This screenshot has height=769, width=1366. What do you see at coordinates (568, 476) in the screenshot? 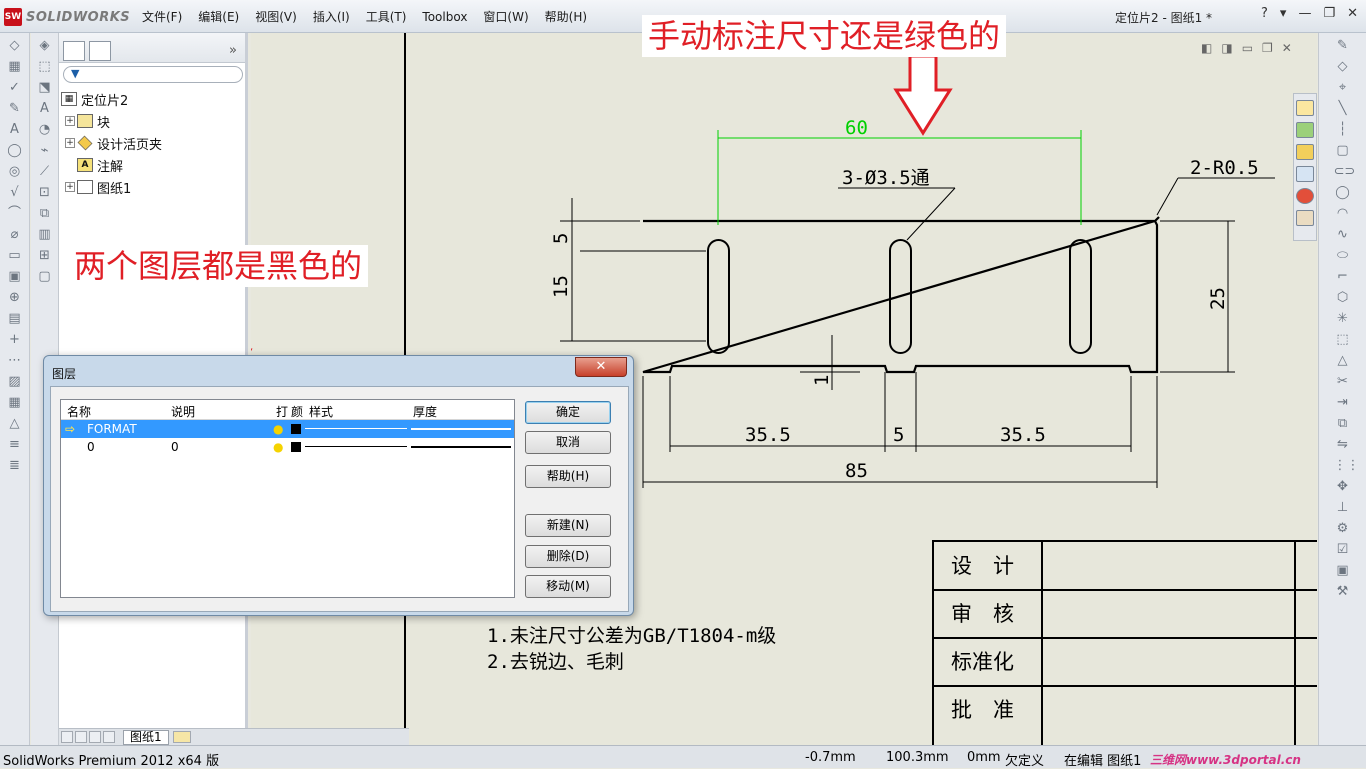
I see `help-button: 帮助(H)` at bounding box center [568, 476].